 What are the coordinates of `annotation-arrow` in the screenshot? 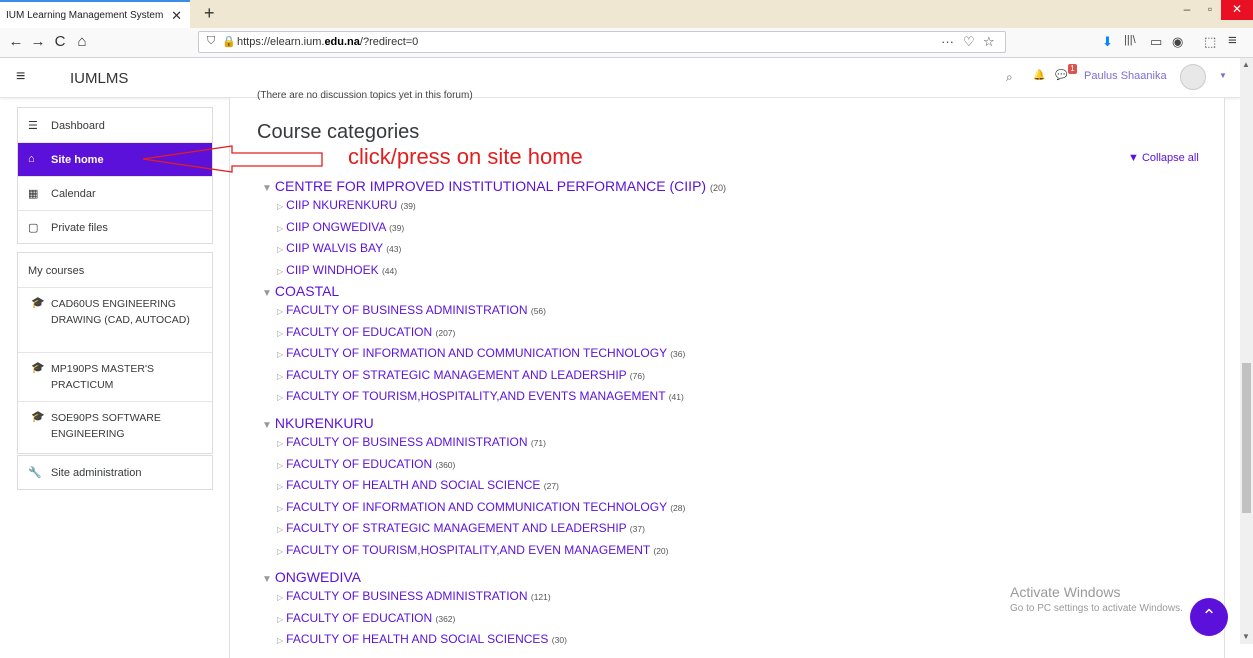 It's located at (232, 159).